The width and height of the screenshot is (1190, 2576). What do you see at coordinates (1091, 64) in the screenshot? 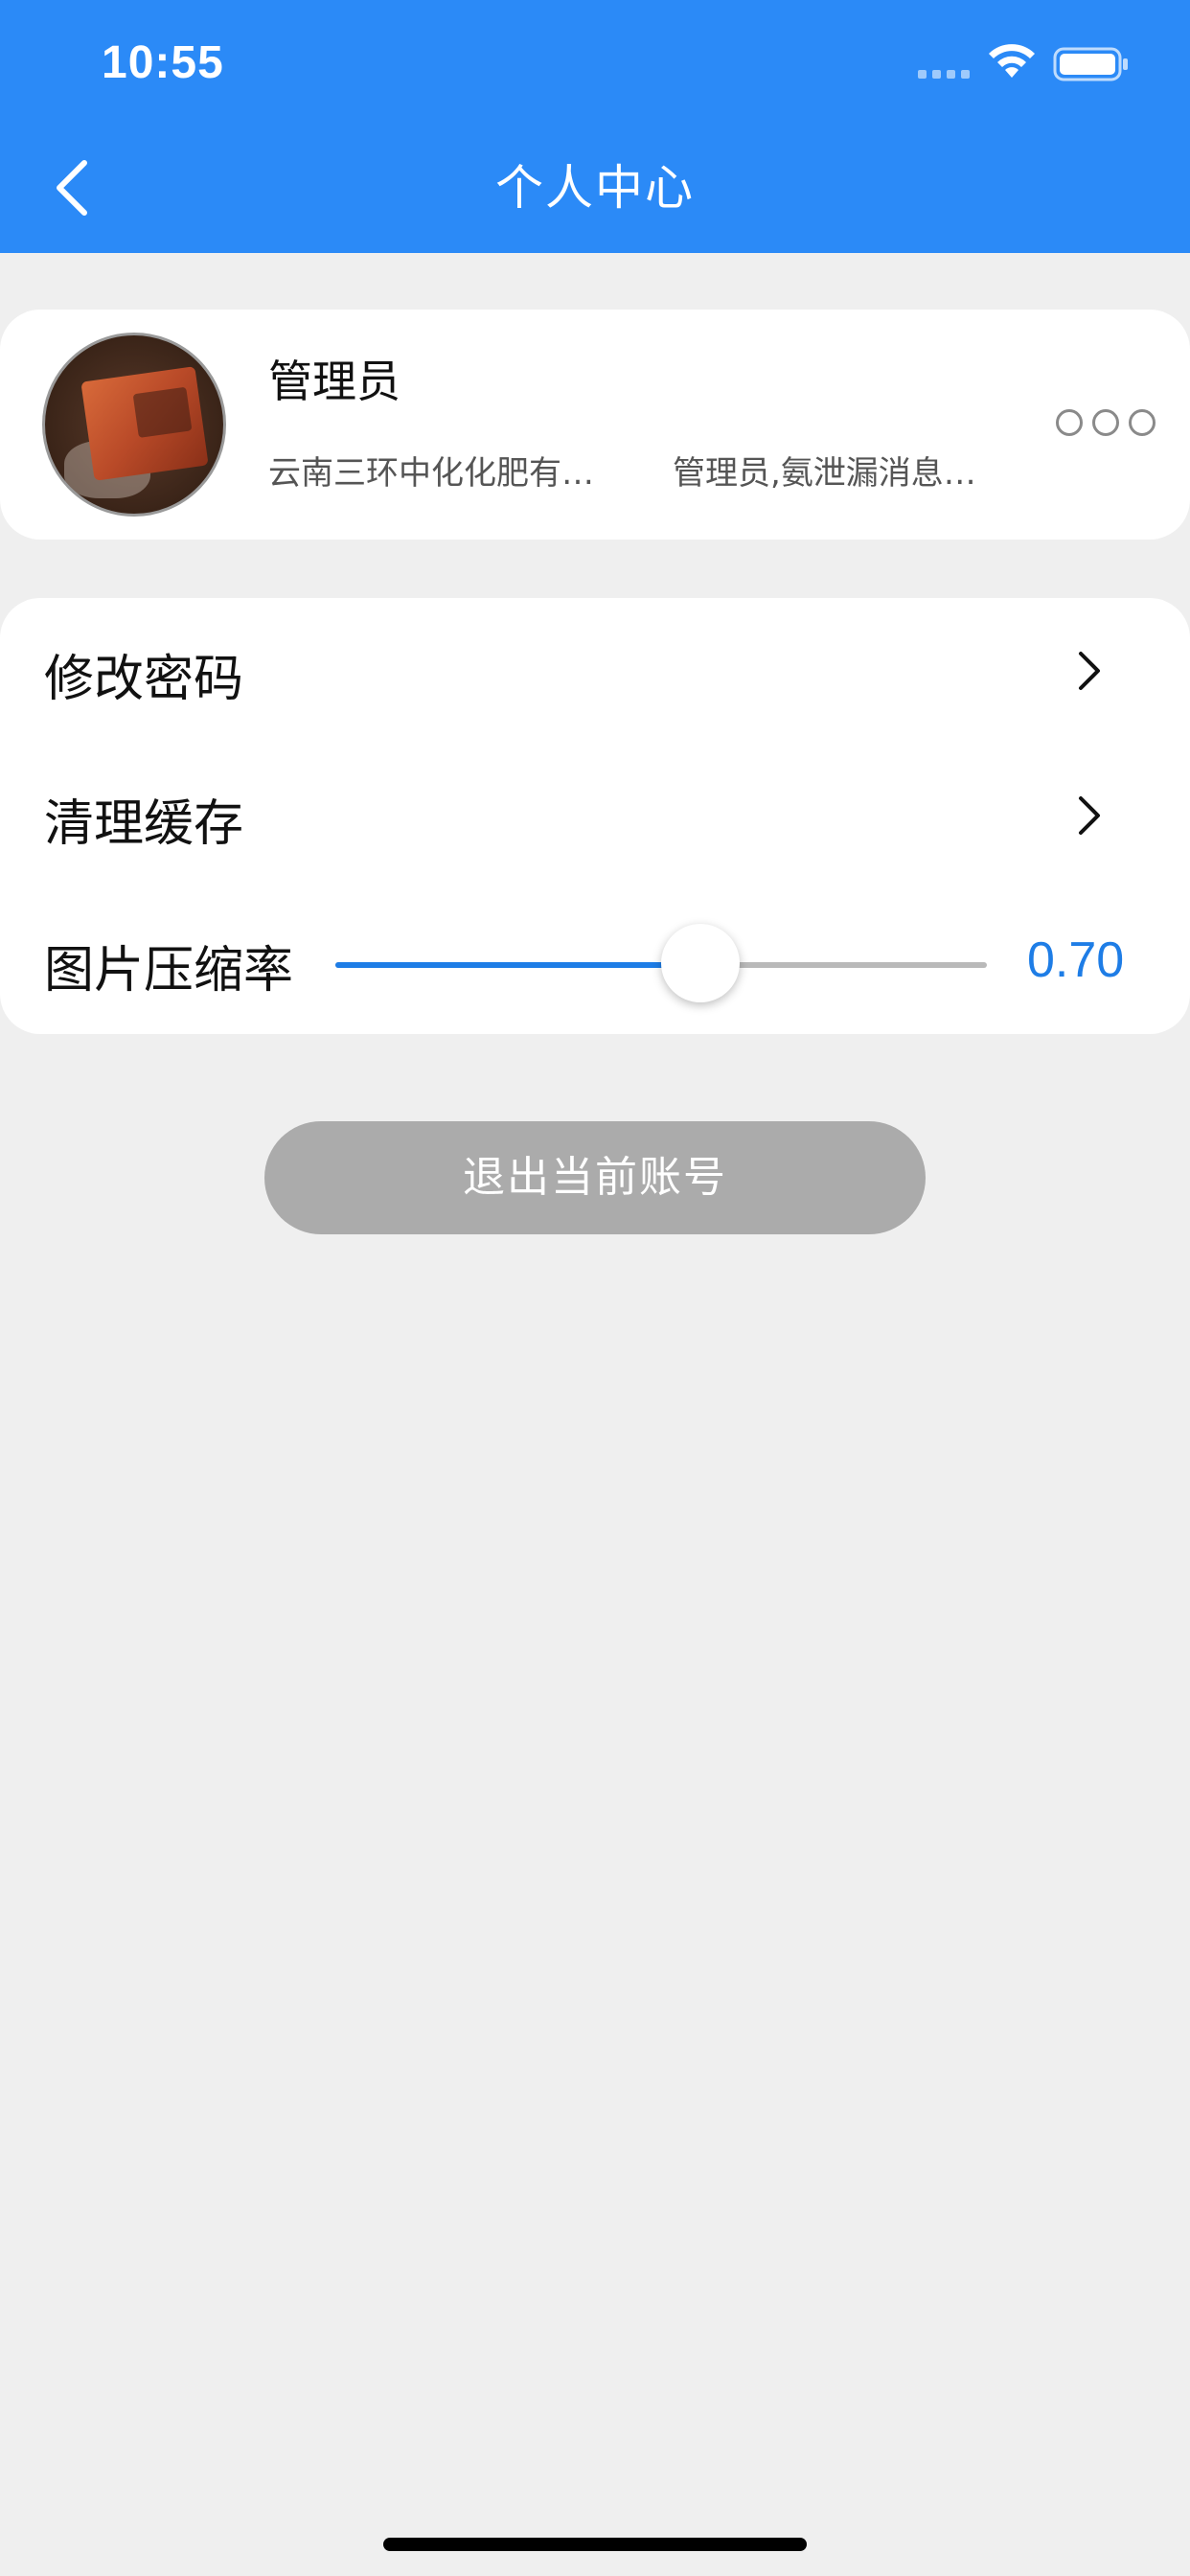
I see `battery-icon` at bounding box center [1091, 64].